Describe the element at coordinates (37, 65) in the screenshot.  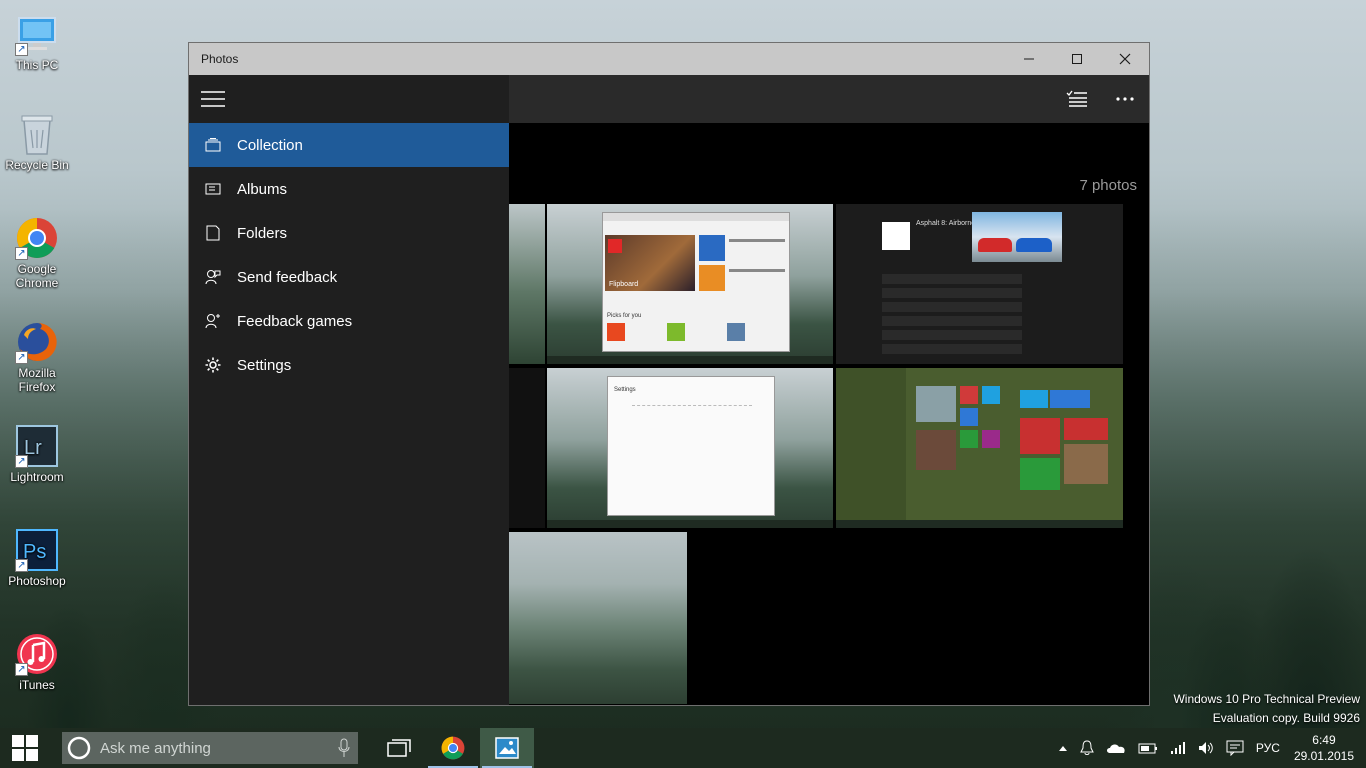
I see `desktop-icon-label: This PC` at that location.